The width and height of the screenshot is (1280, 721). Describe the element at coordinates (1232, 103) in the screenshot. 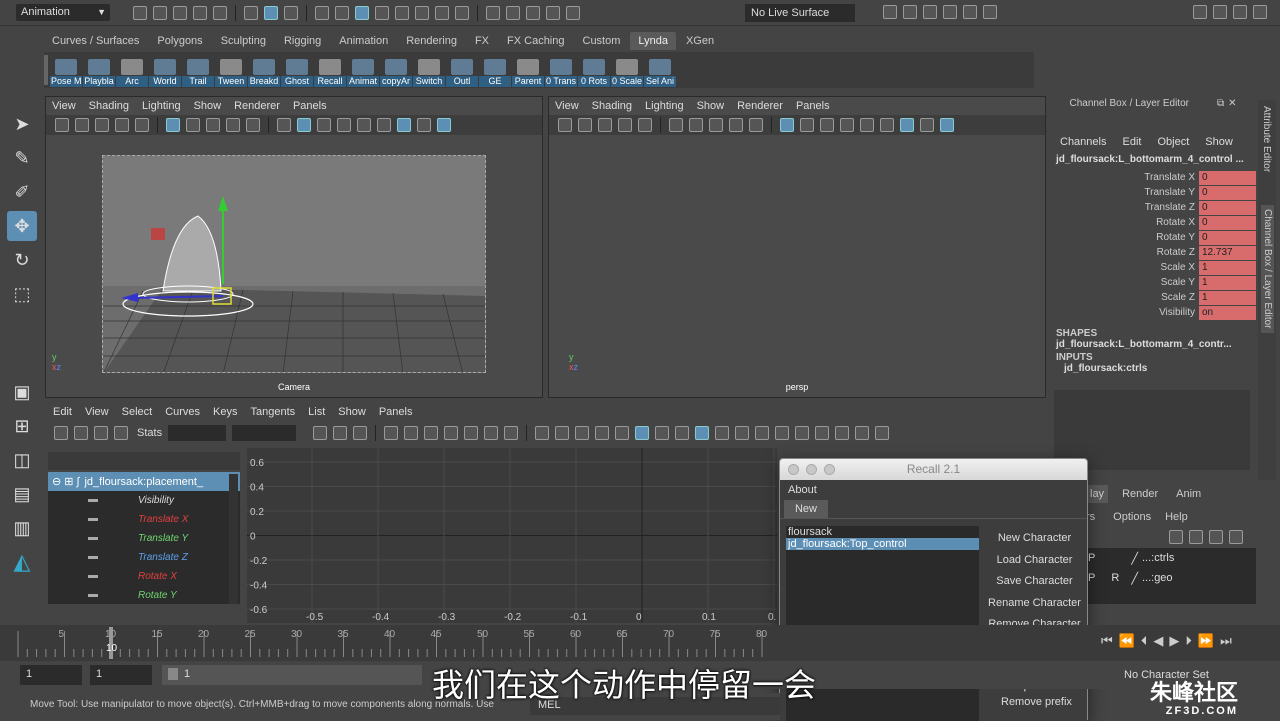

I see `close-icon: ✕` at that location.